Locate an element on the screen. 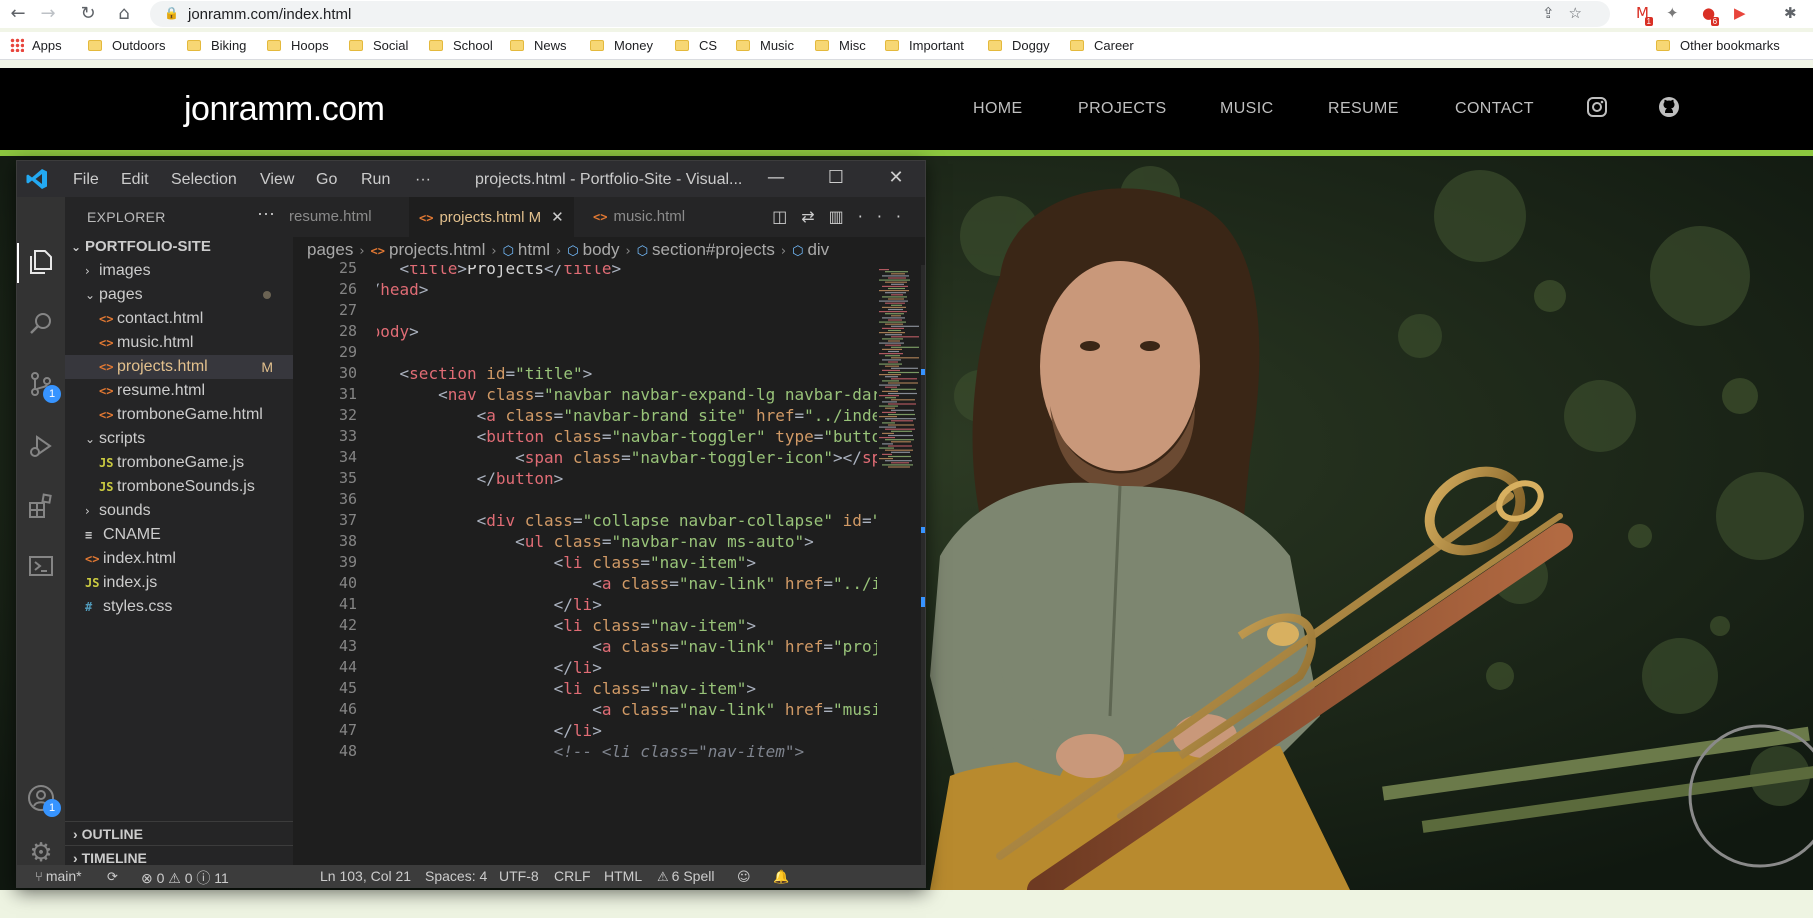 Image resolution: width=1813 pixels, height=918 pixels. status-branch: ⑂ main* is located at coordinates (58, 876).